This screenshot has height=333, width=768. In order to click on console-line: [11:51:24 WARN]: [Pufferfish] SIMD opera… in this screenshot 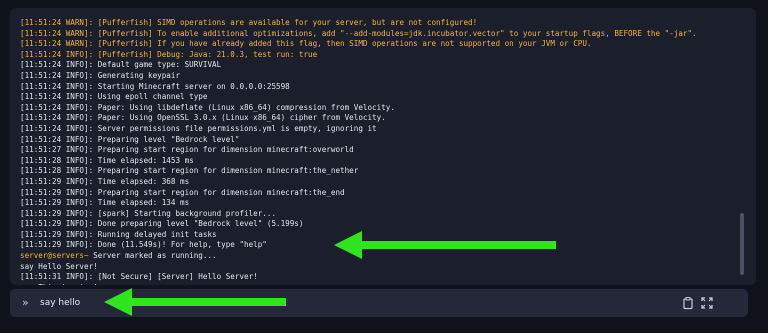, I will do `click(249, 22)`.